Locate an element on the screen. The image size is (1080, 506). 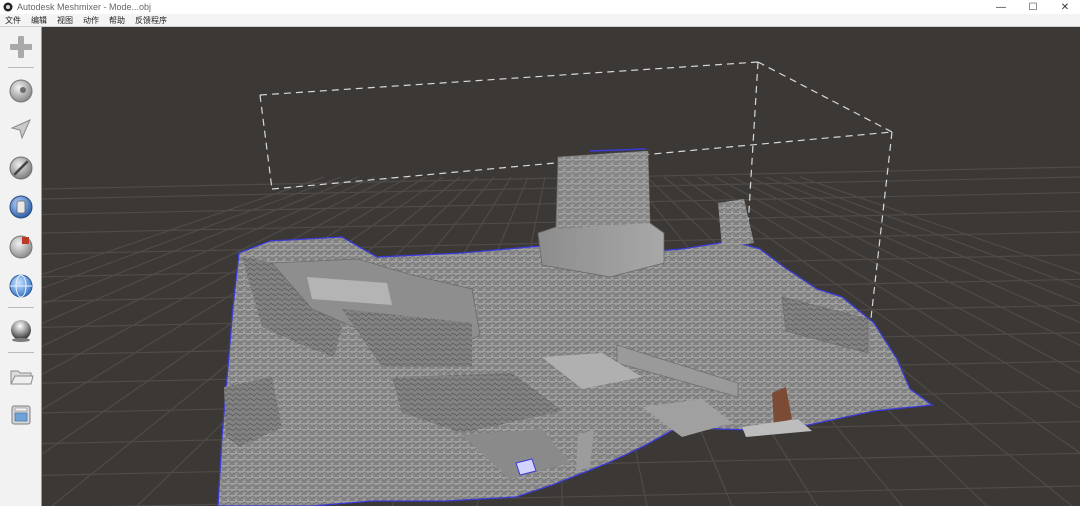
import-plus-icon is located at coordinates (21, 47).